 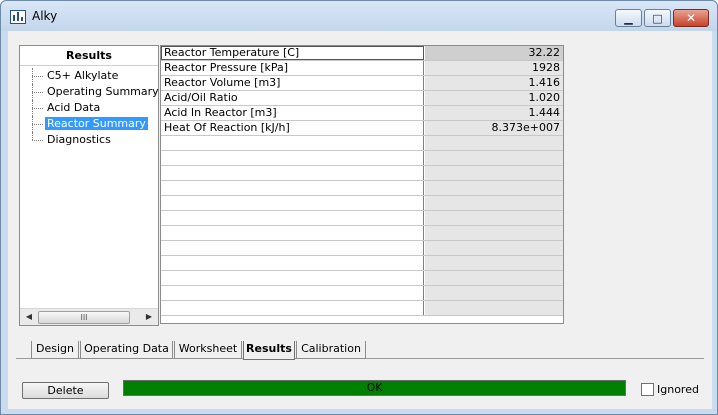 I want to click on grid-row: Acid In Reactor [m3] 1.444, so click(x=362, y=113).